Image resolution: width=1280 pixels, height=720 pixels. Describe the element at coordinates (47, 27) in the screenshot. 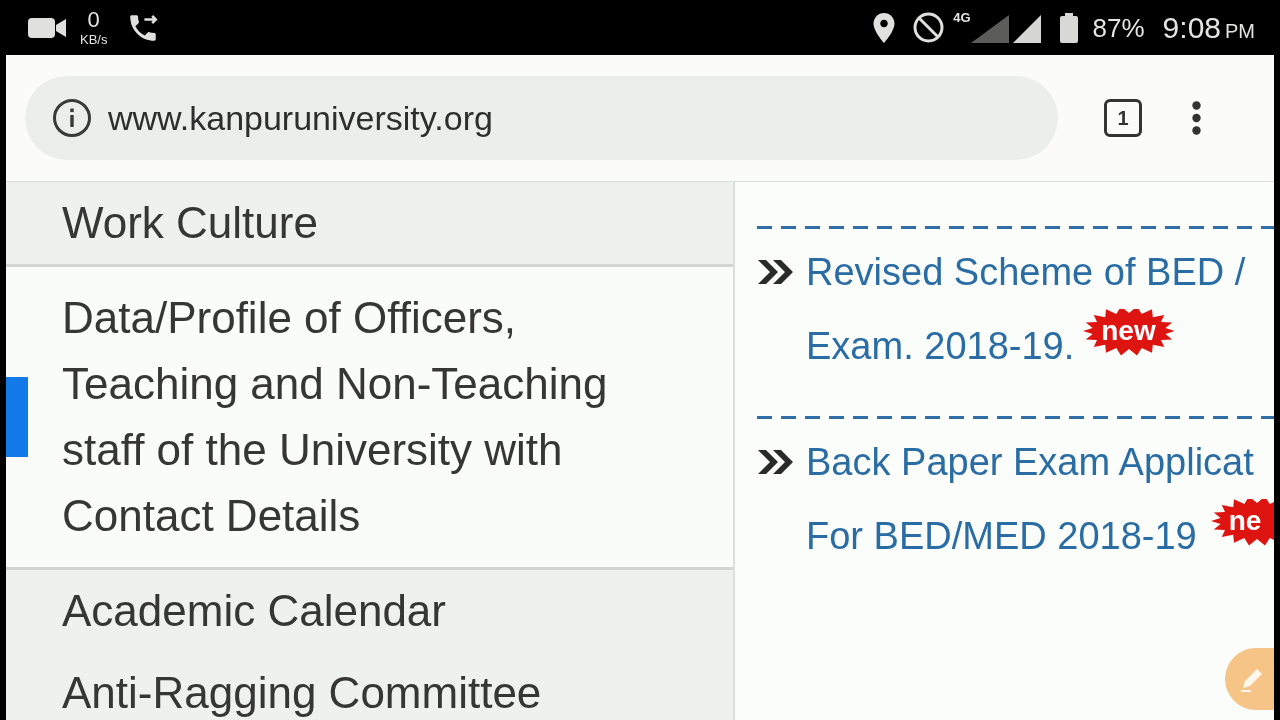

I see `video-camera-icon` at that location.